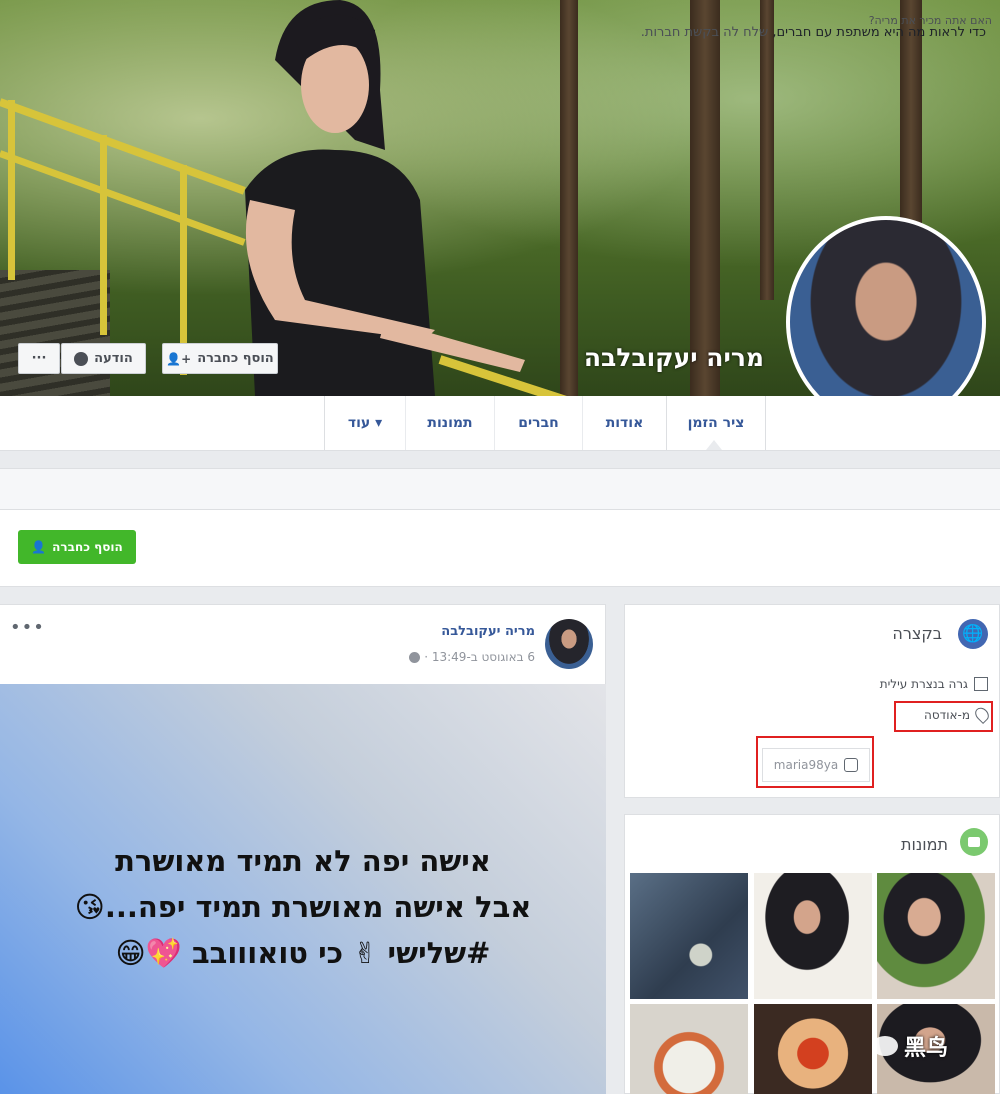 The height and width of the screenshot is (1094, 1000). Describe the element at coordinates (973, 634) in the screenshot. I see `globe-icon: 🌐` at that location.